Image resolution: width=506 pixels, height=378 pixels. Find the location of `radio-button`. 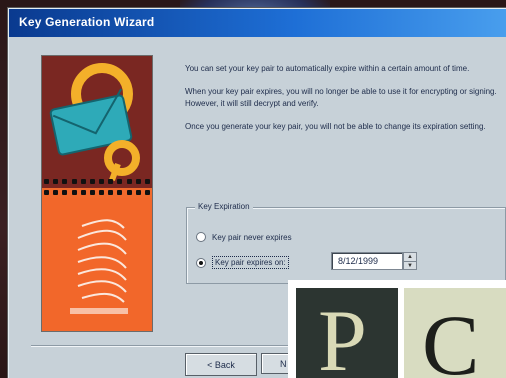

radio-button is located at coordinates (201, 237).